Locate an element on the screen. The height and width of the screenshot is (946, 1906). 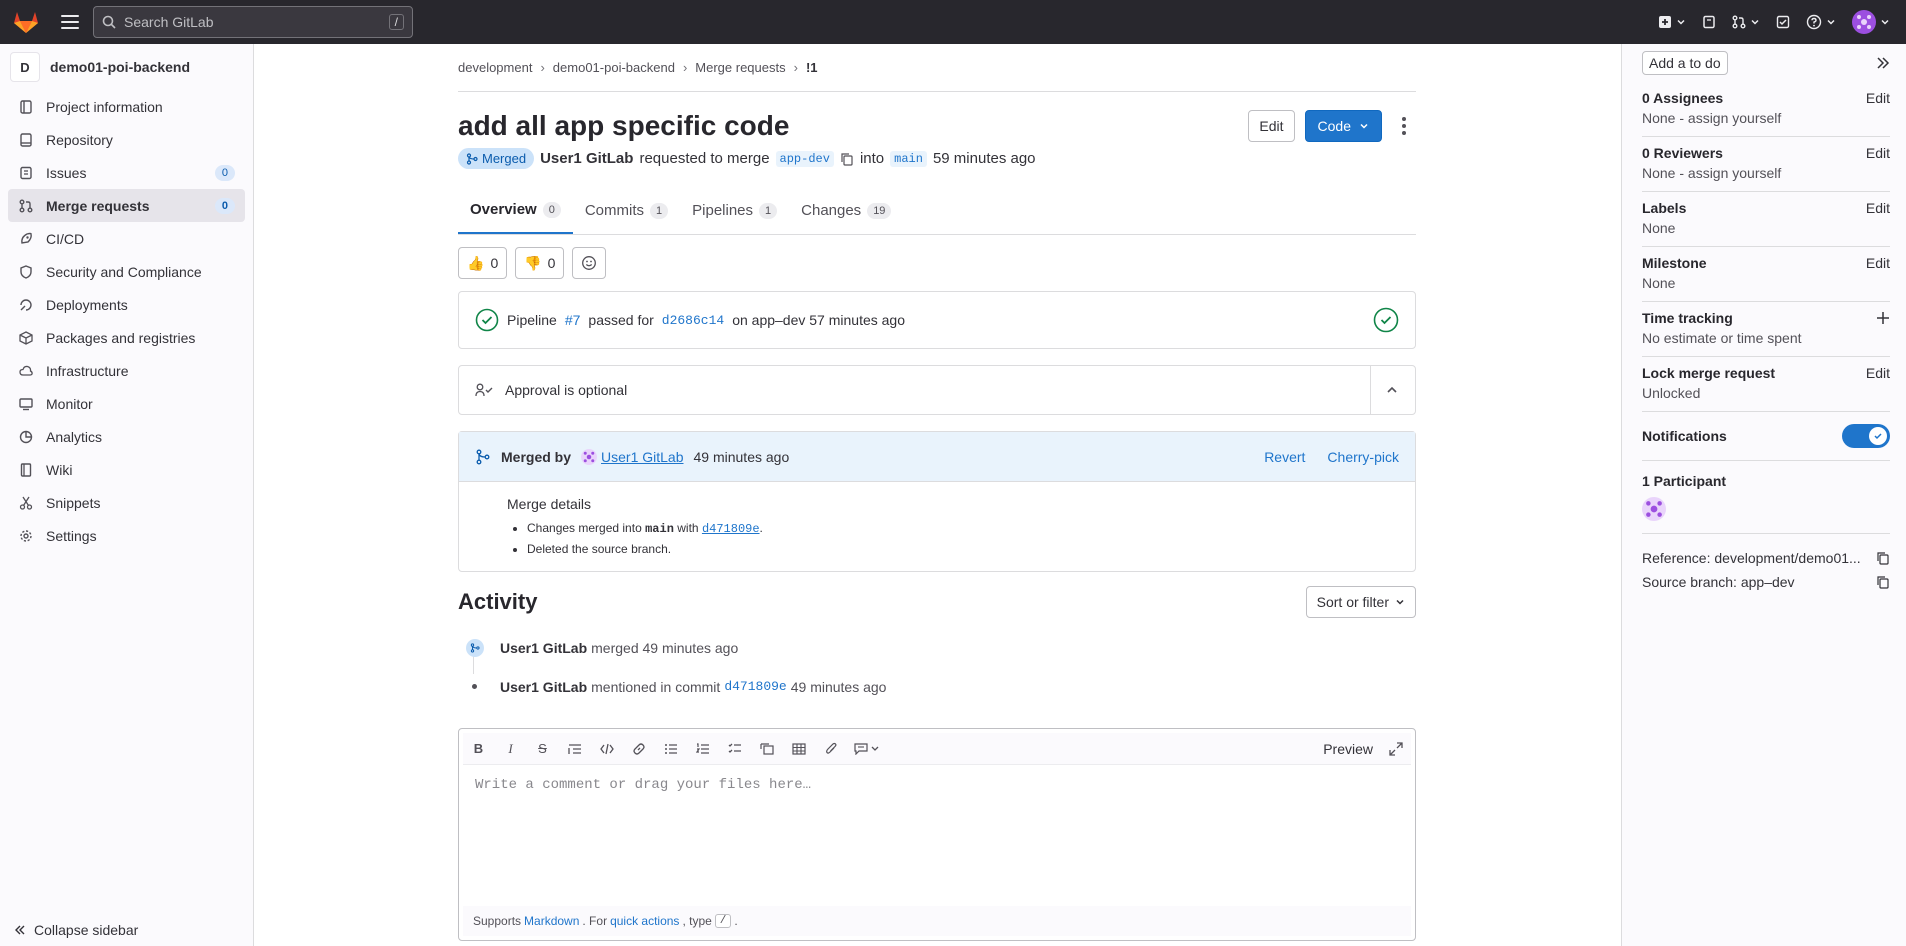
edit-button: Edit is located at coordinates (1271, 126).